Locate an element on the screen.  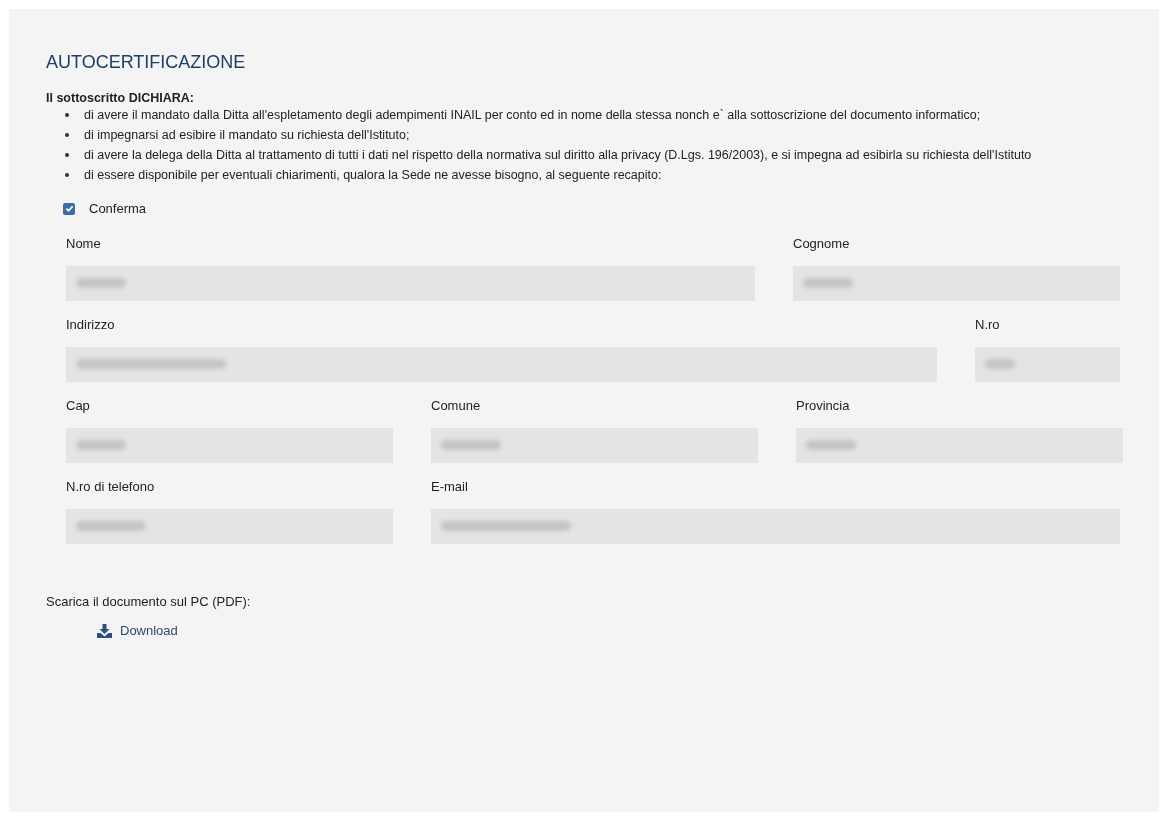
declaration-heading: Il sottoscritto DICHIARA: is located at coordinates (120, 98).